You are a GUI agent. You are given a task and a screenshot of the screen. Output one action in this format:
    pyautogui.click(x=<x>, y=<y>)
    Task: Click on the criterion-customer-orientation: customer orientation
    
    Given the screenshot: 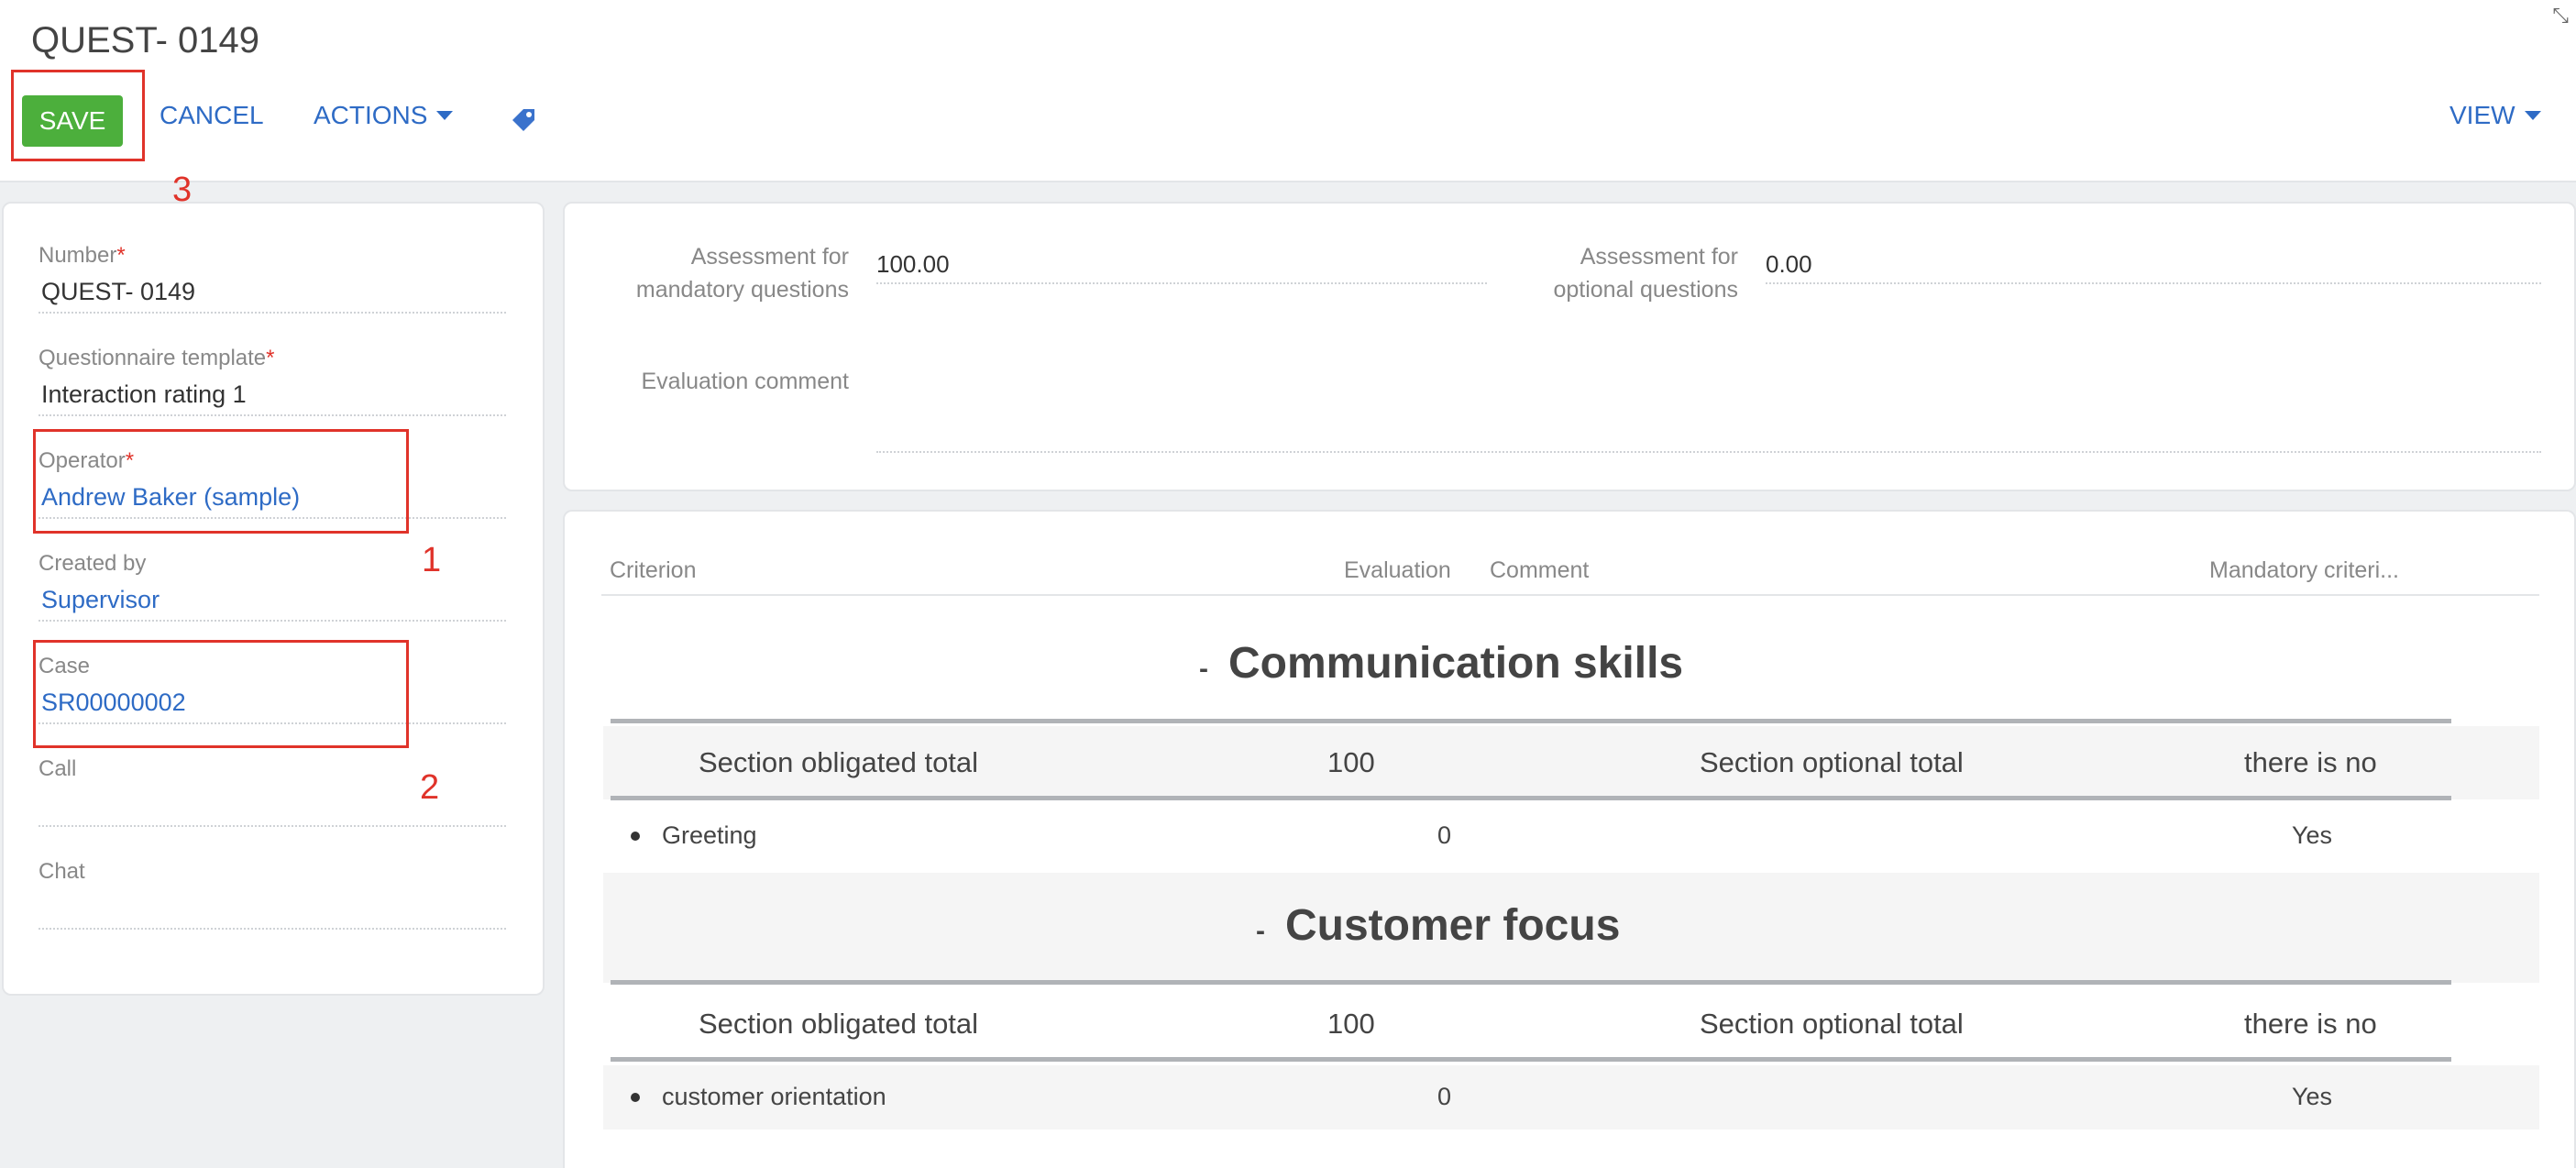 What is the action you would take?
    pyautogui.click(x=774, y=1097)
    